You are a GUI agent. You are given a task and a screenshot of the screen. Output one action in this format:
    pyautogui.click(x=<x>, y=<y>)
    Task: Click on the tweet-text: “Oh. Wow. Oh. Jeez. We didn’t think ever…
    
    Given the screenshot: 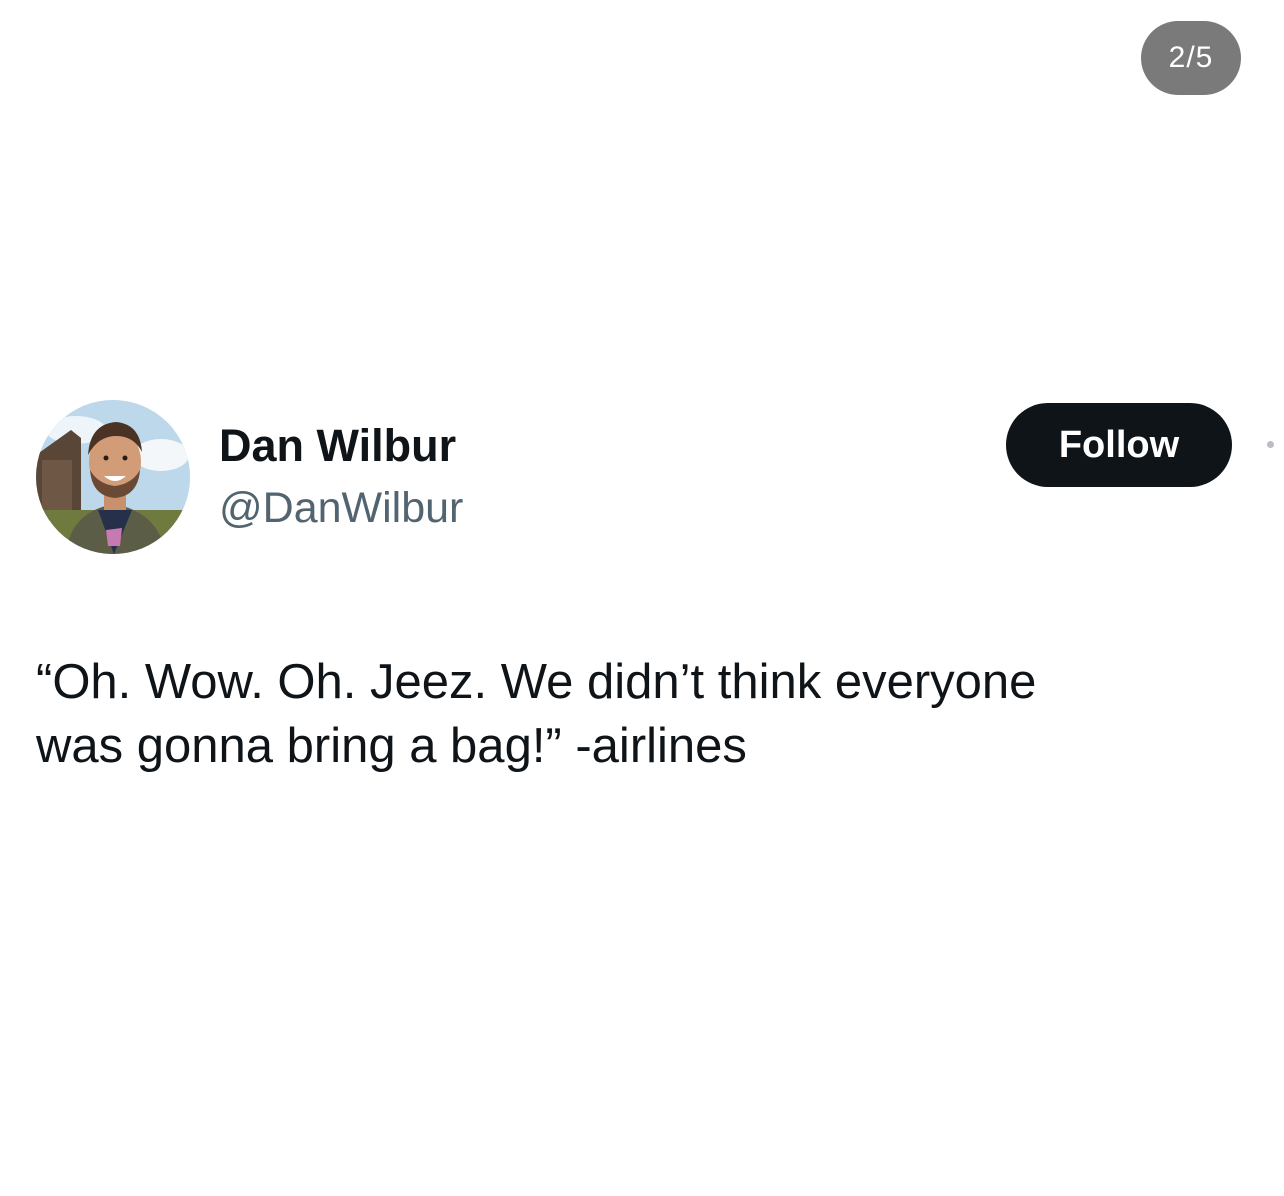 What is the action you would take?
    pyautogui.click(x=536, y=714)
    